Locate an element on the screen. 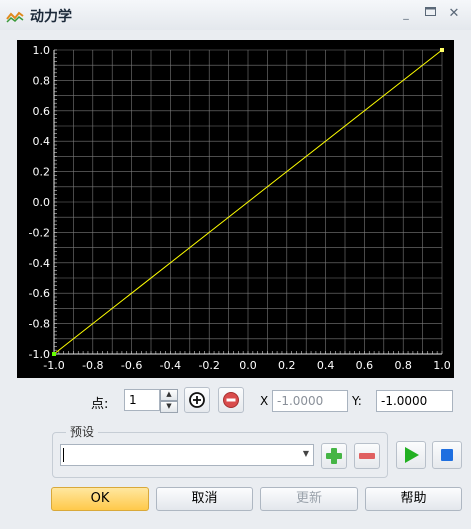 The image size is (471, 529). x-tick-label: 0.2 is located at coordinates (287, 365).